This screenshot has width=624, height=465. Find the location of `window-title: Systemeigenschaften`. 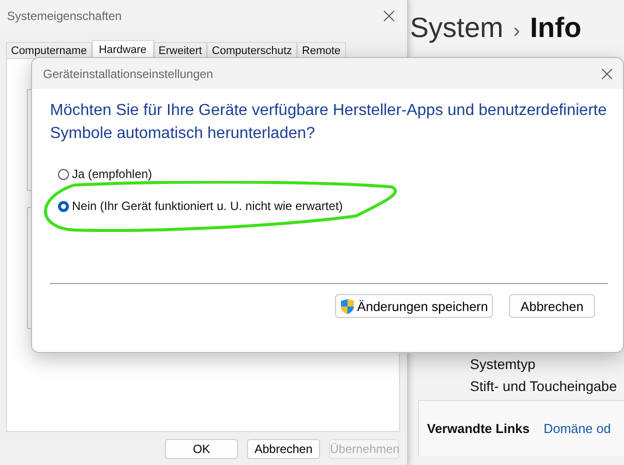

window-title: Systemeigenschaften is located at coordinates (64, 16).